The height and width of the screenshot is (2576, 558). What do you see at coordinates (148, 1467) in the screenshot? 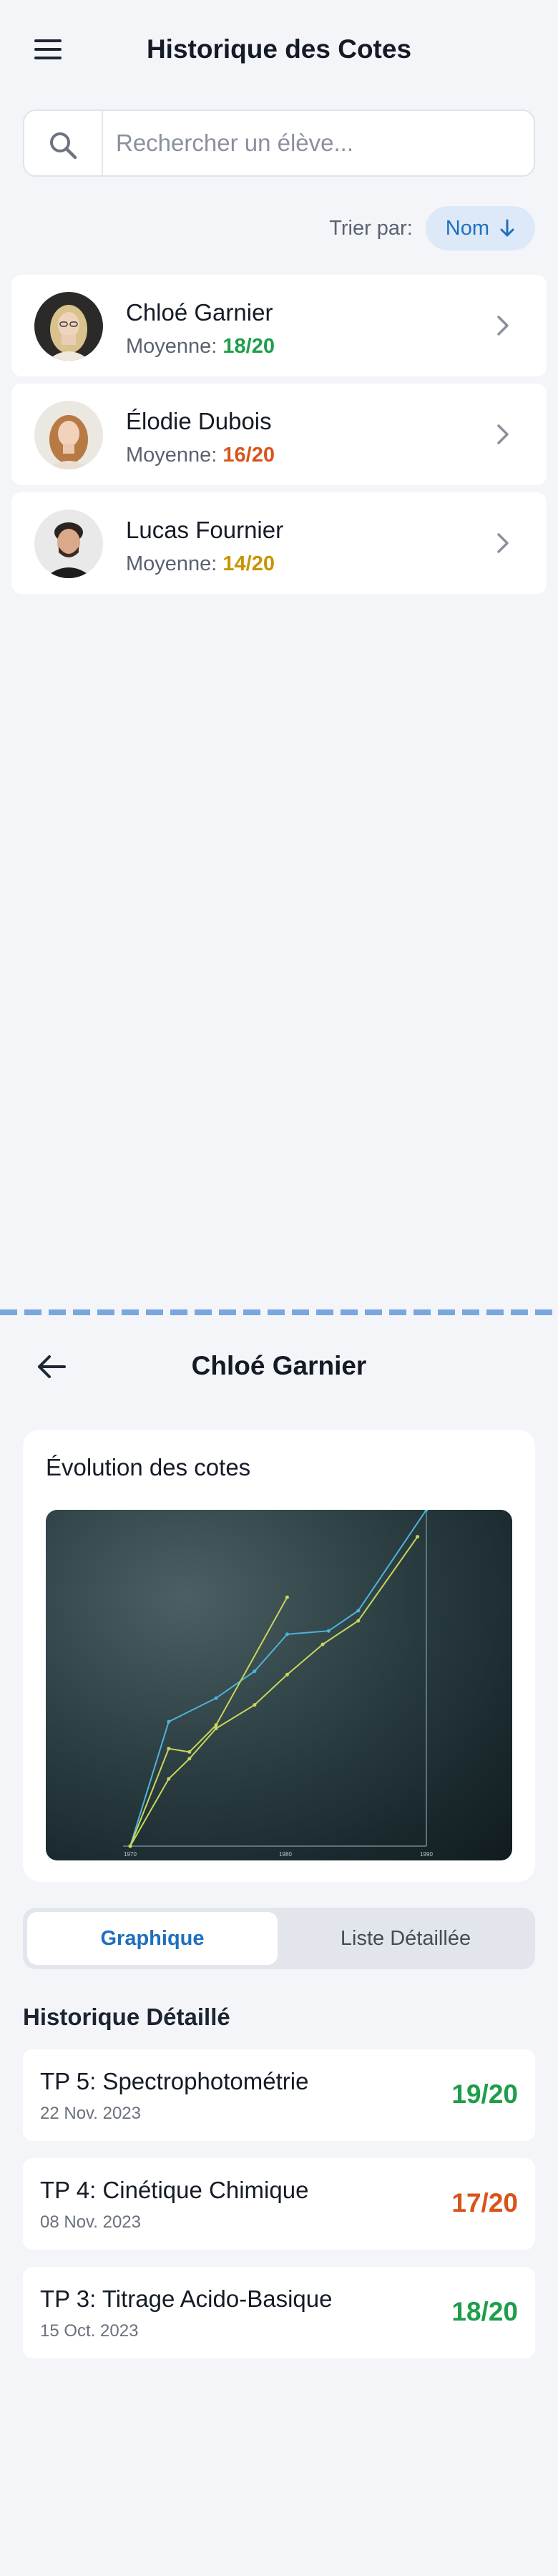
I see `chart-title: Évolution des cotes` at bounding box center [148, 1467].